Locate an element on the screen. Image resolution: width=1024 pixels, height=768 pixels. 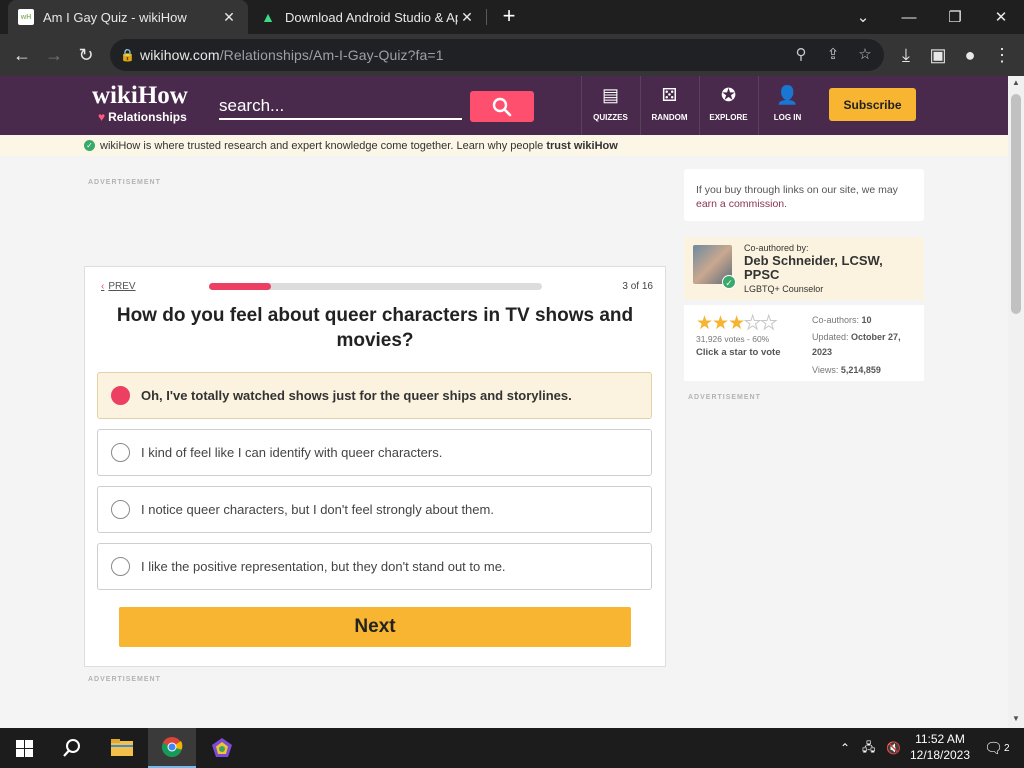
chrome-logo-icon is located at coordinates (172, 747).